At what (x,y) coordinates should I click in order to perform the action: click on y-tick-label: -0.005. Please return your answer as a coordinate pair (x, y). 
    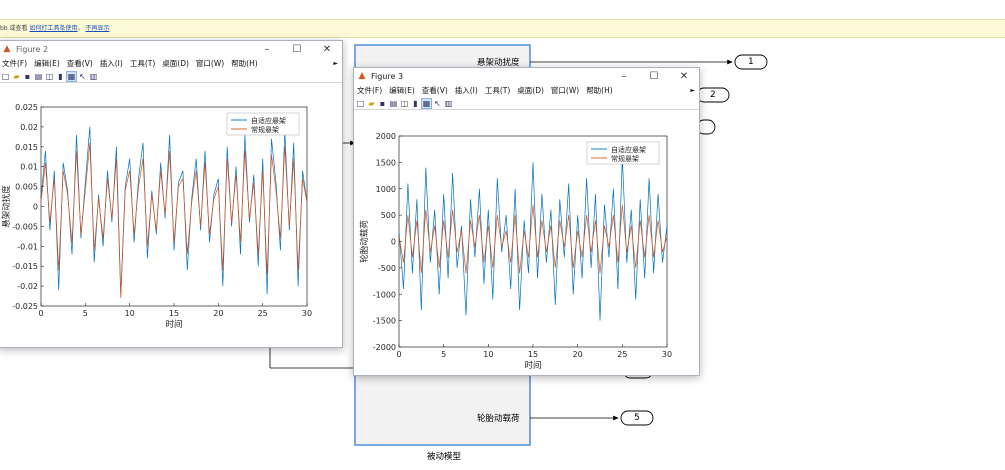
    Looking at the image, I should click on (25, 226).